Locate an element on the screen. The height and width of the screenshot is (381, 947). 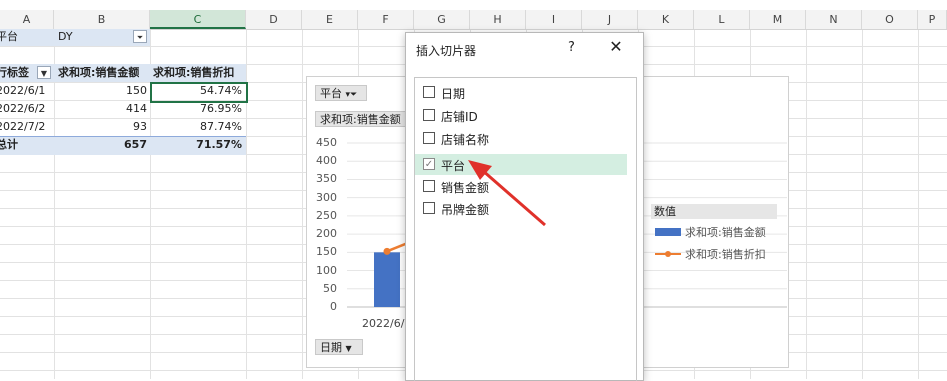
dialog-title: 插入切片器 is located at coordinates (446, 51).